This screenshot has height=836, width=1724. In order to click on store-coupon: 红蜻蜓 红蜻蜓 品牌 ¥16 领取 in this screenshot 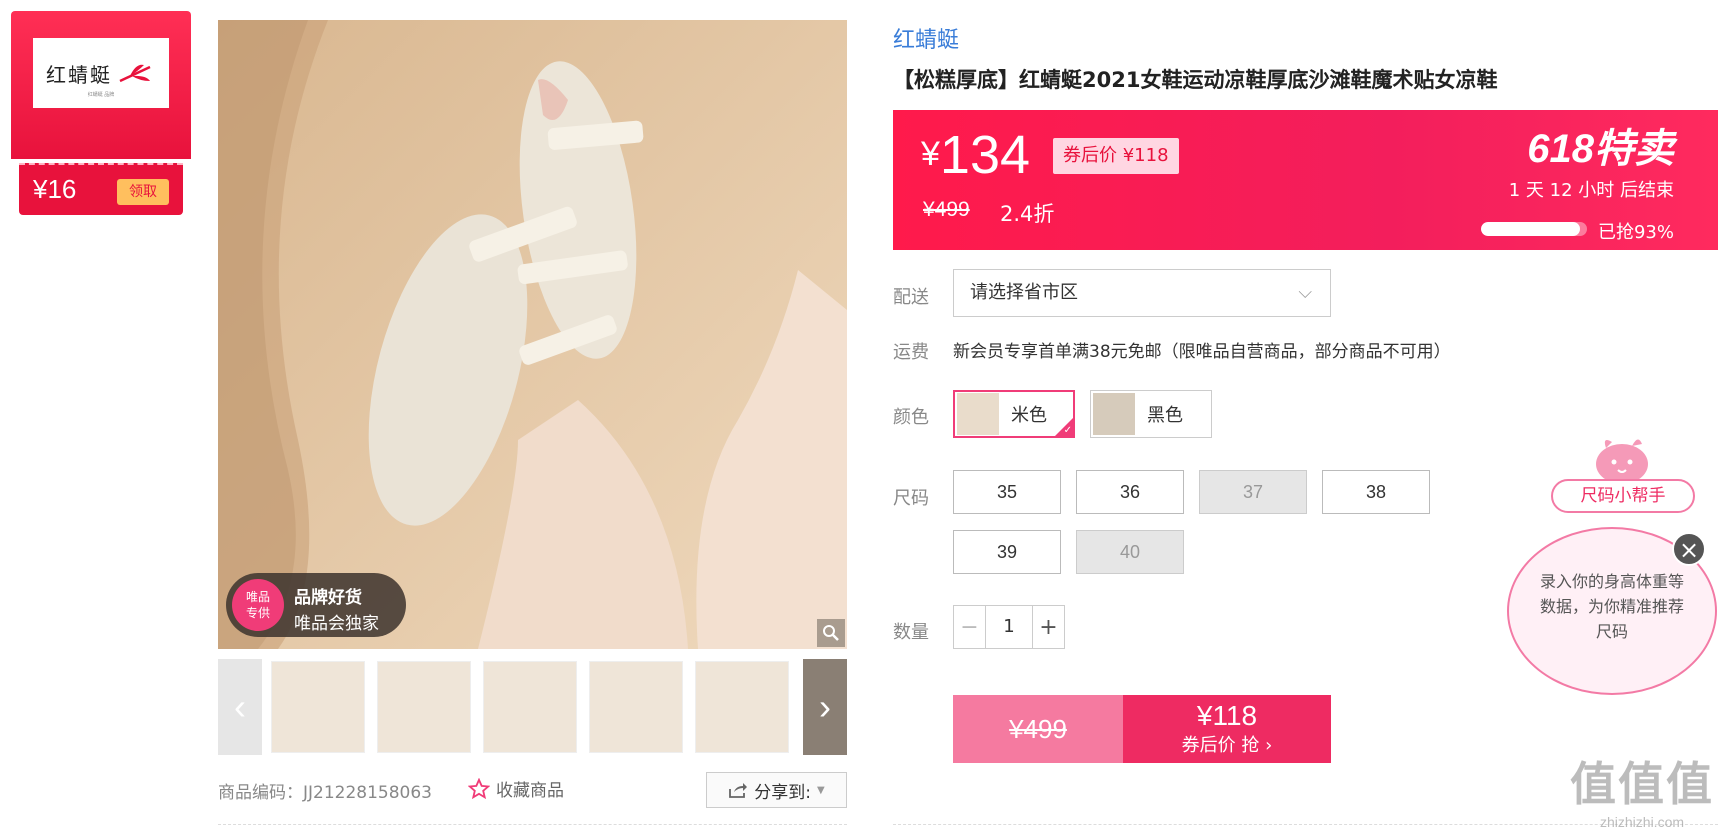, I will do `click(101, 113)`.